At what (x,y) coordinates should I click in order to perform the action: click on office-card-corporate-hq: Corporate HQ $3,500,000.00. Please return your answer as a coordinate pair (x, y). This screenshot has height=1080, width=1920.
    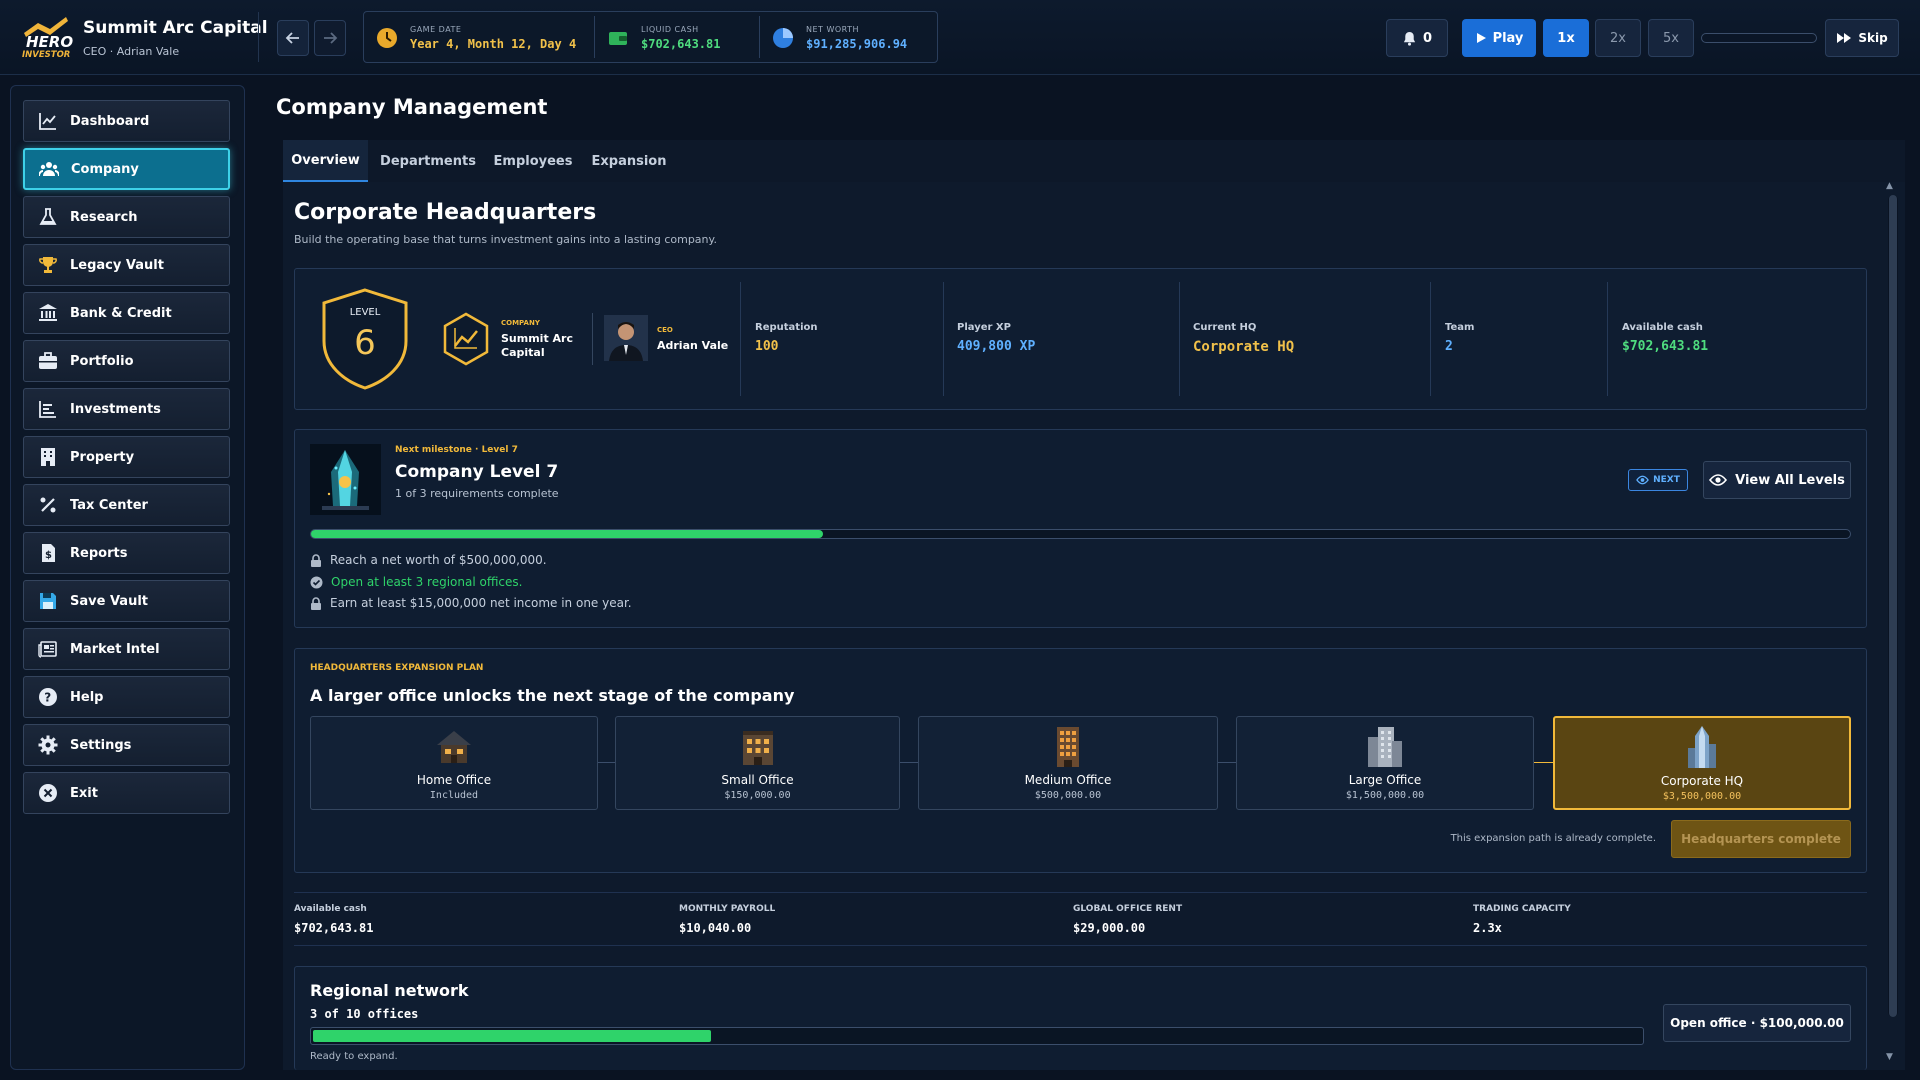
    Looking at the image, I should click on (1702, 763).